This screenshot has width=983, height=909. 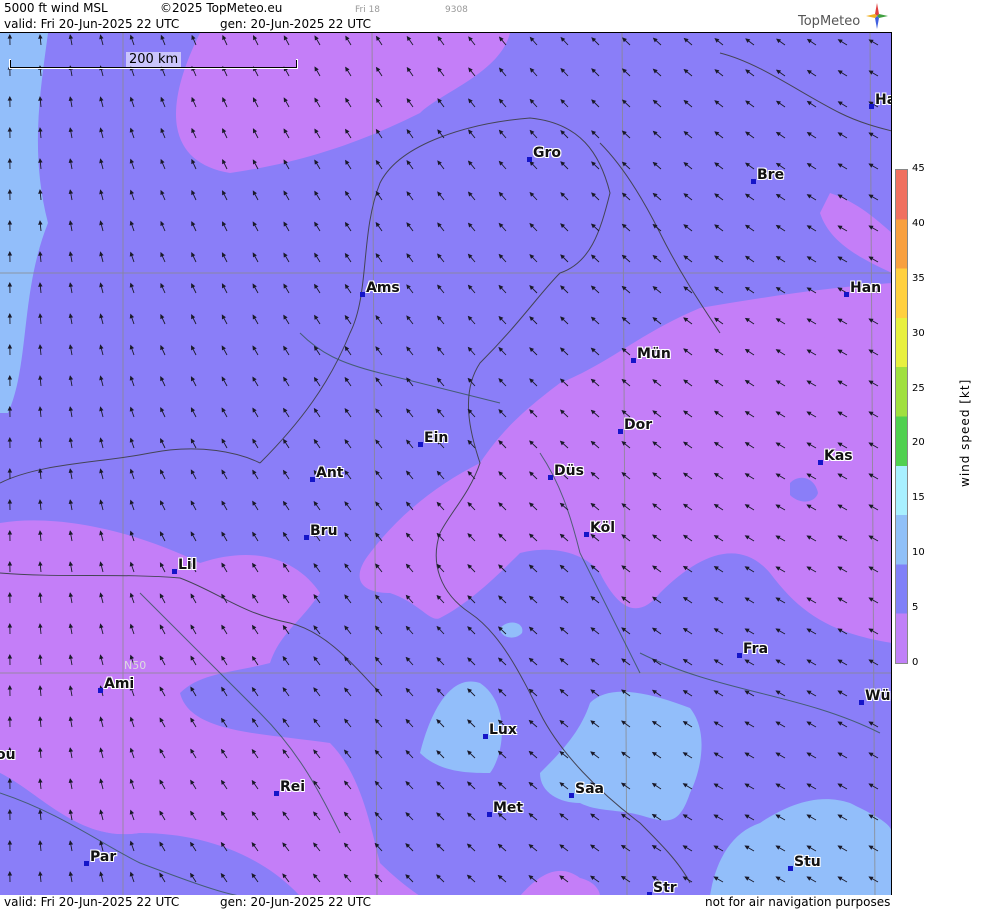 I want to click on legend-unit-label: wind speed [kt], so click(x=965, y=432).